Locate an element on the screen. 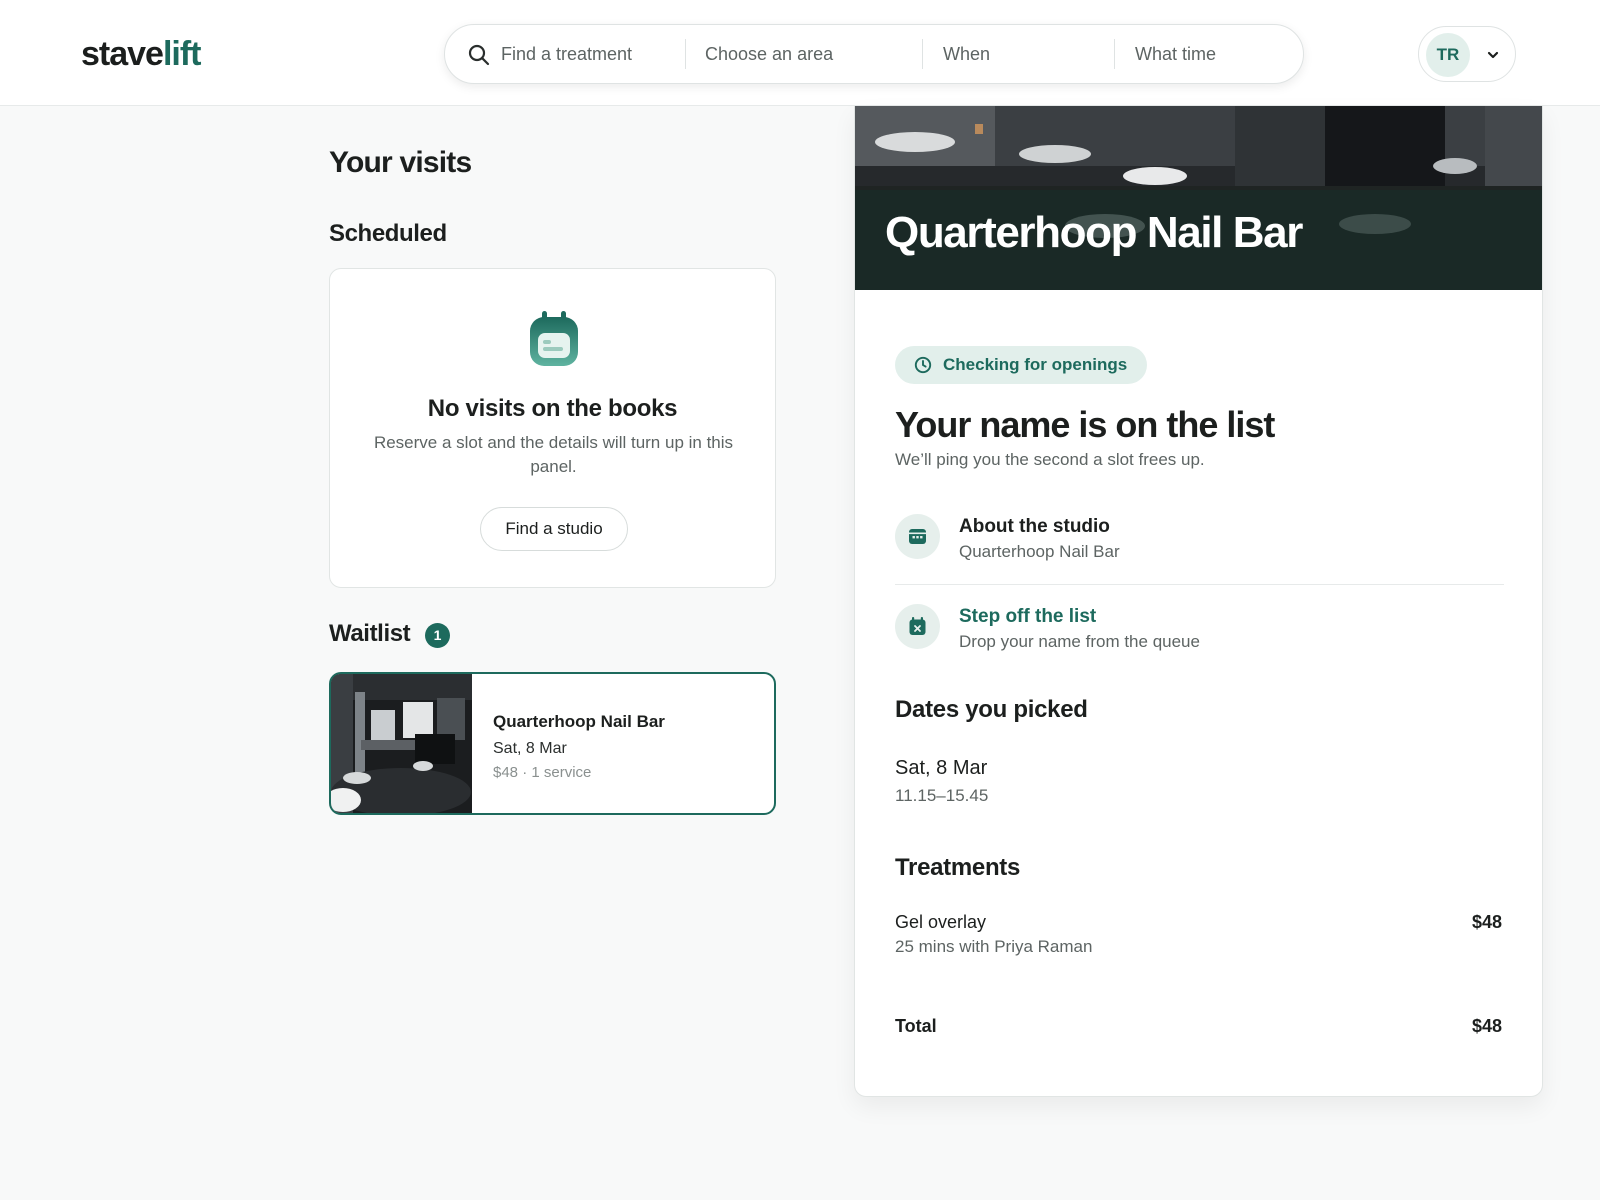 The image size is (1600, 1200). treatments-heading: Treatments is located at coordinates (958, 867).